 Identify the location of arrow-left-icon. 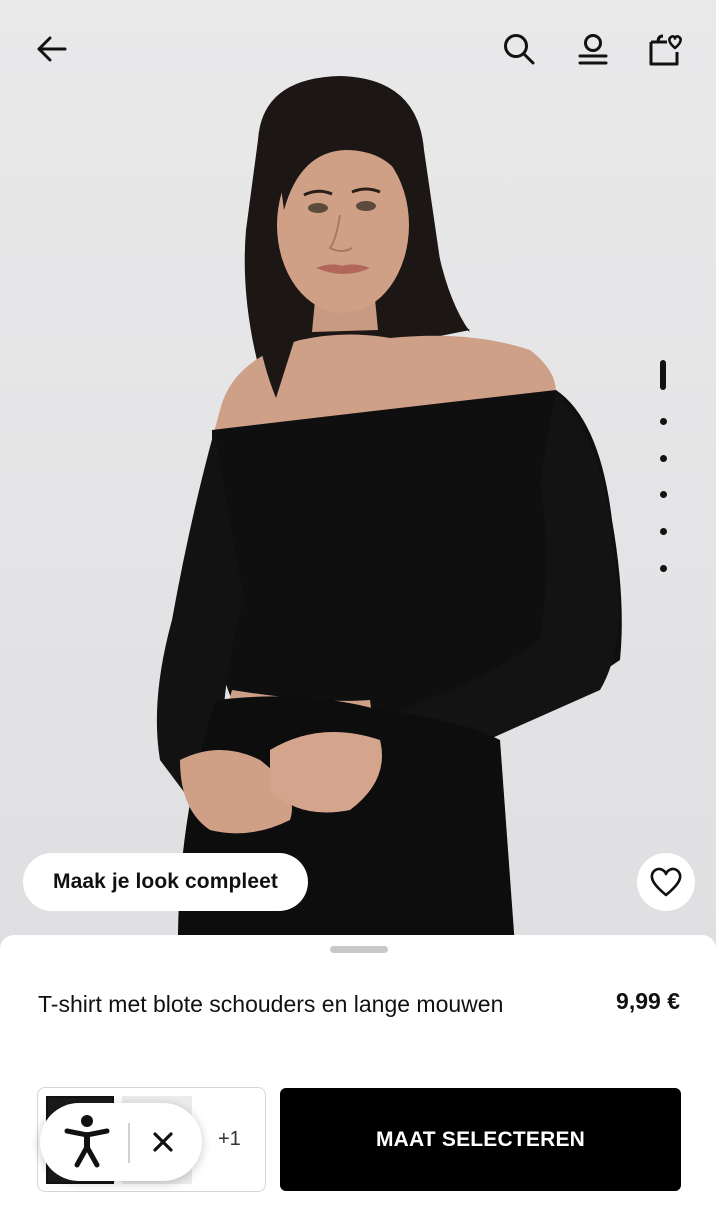
(52, 49).